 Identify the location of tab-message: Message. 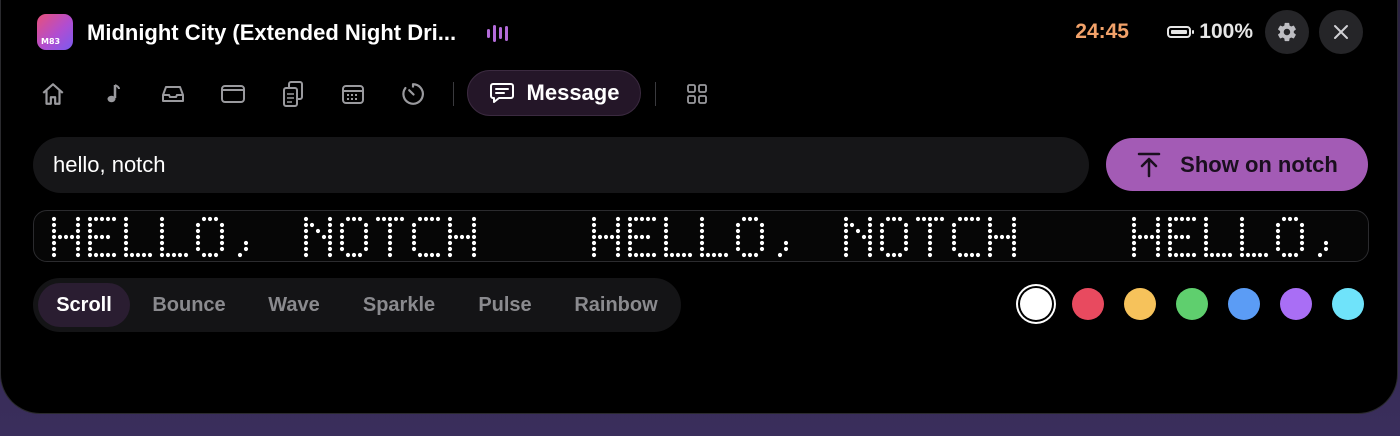
(554, 93).